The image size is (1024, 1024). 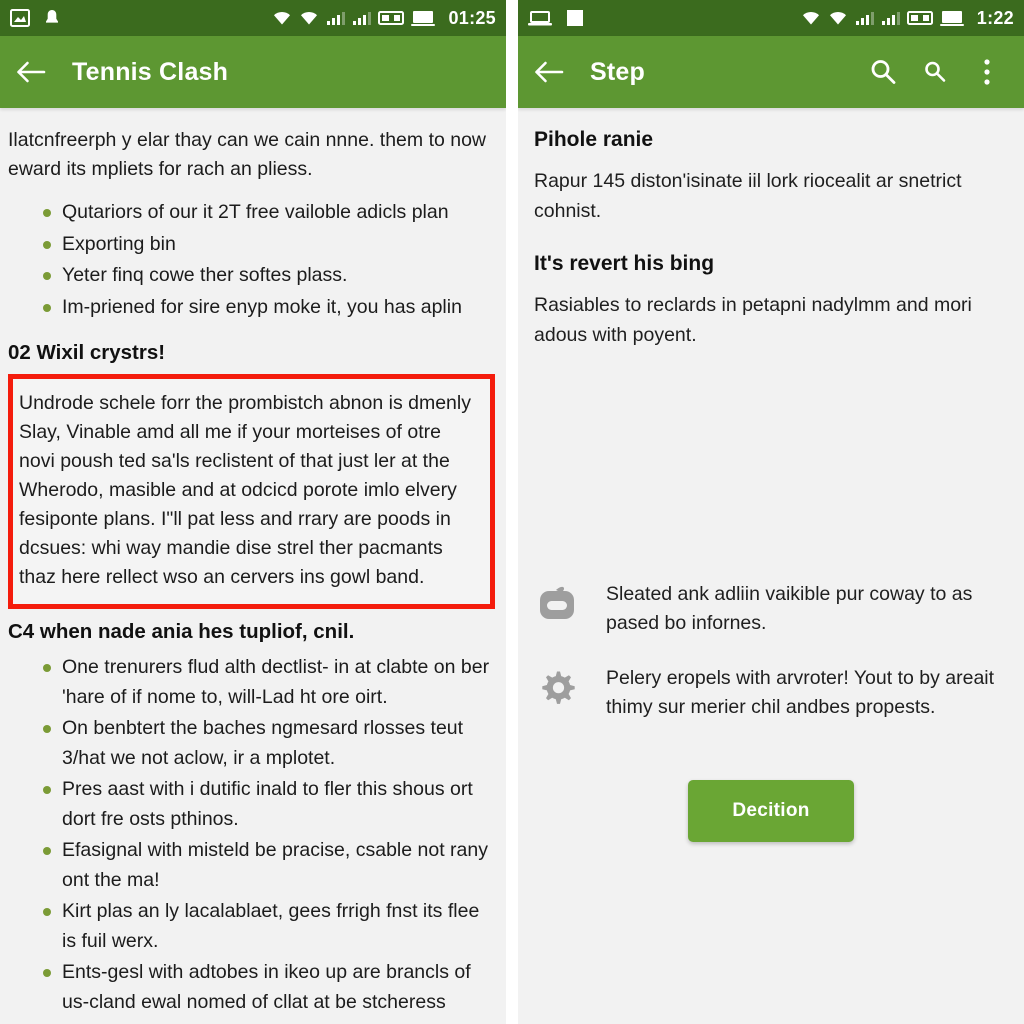 What do you see at coordinates (52, 18) in the screenshot?
I see `bell-icon` at bounding box center [52, 18].